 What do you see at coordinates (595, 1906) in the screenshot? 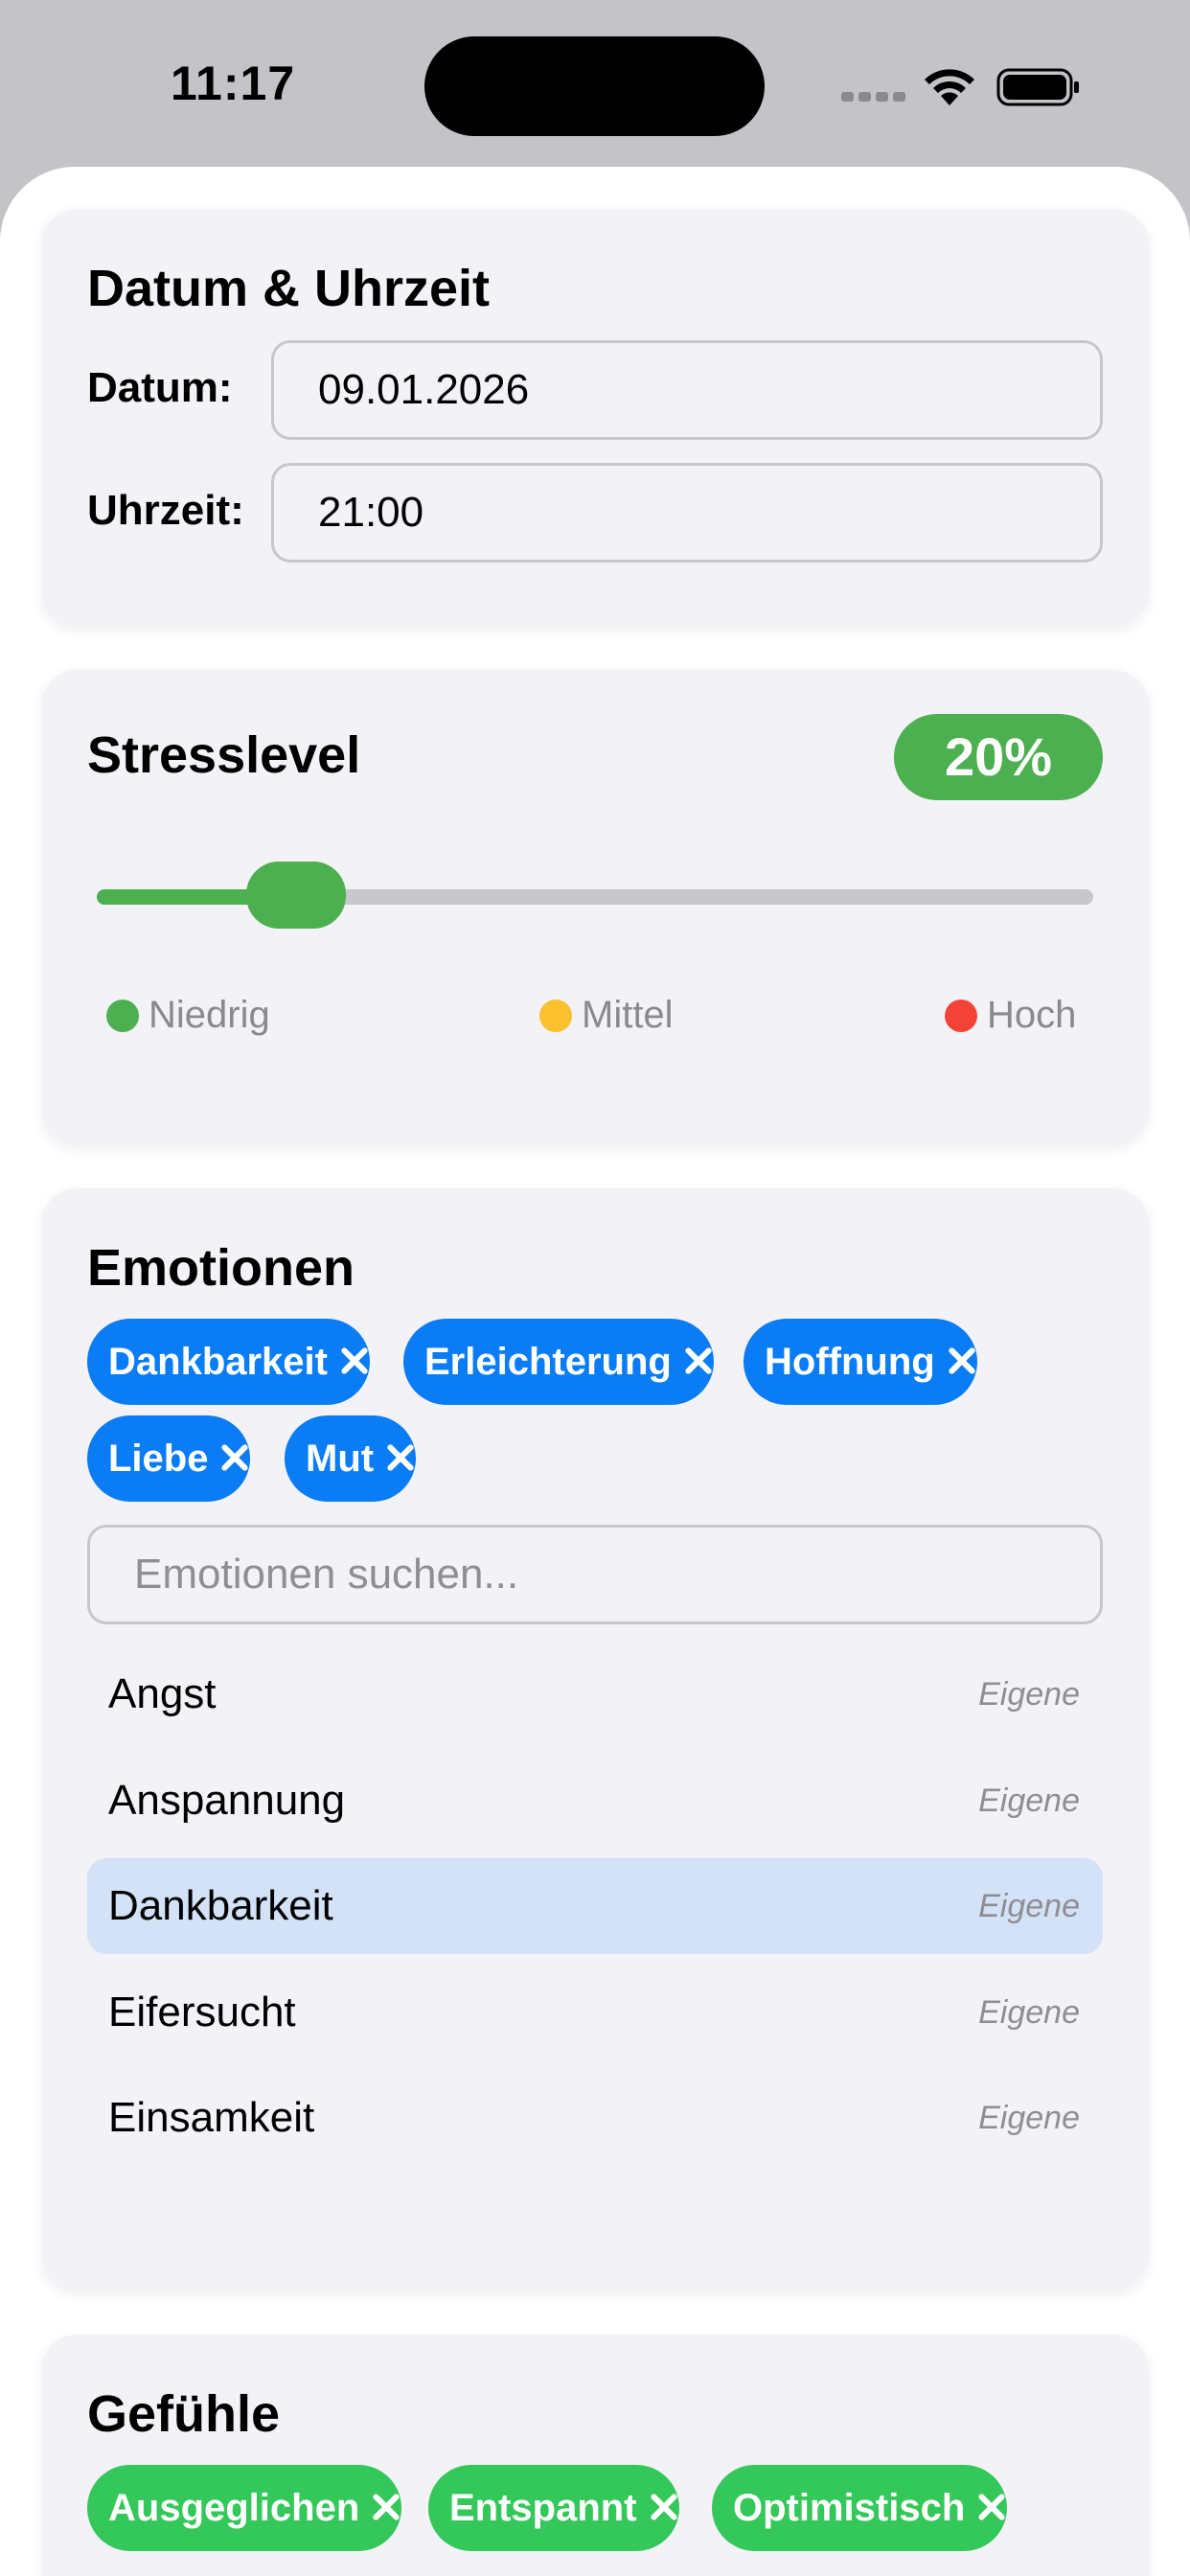
I see `emotion-list-item-selected: Dankbarkeit Eigene` at bounding box center [595, 1906].